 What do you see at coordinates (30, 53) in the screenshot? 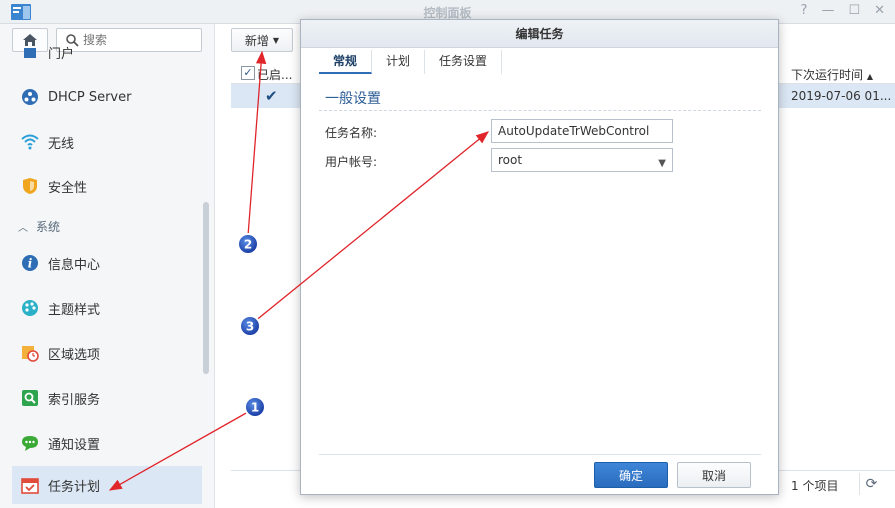
I see `portal-icon` at bounding box center [30, 53].